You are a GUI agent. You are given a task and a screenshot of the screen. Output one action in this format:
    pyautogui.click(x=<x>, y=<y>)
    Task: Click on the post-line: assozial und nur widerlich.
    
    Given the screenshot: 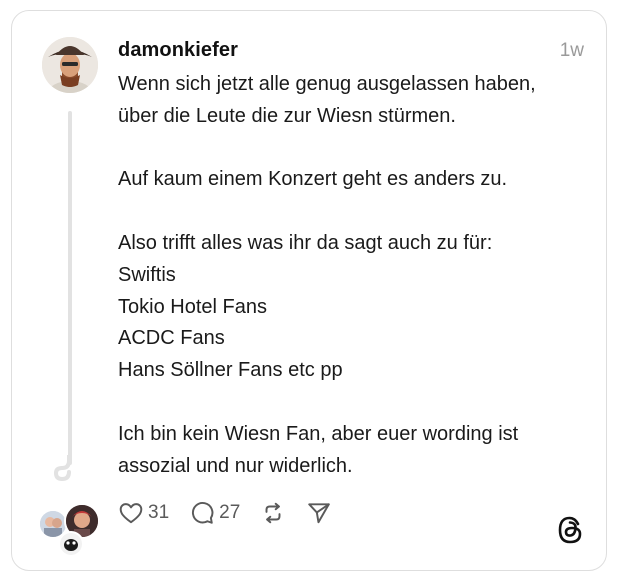 What is the action you would take?
    pyautogui.click(x=235, y=465)
    